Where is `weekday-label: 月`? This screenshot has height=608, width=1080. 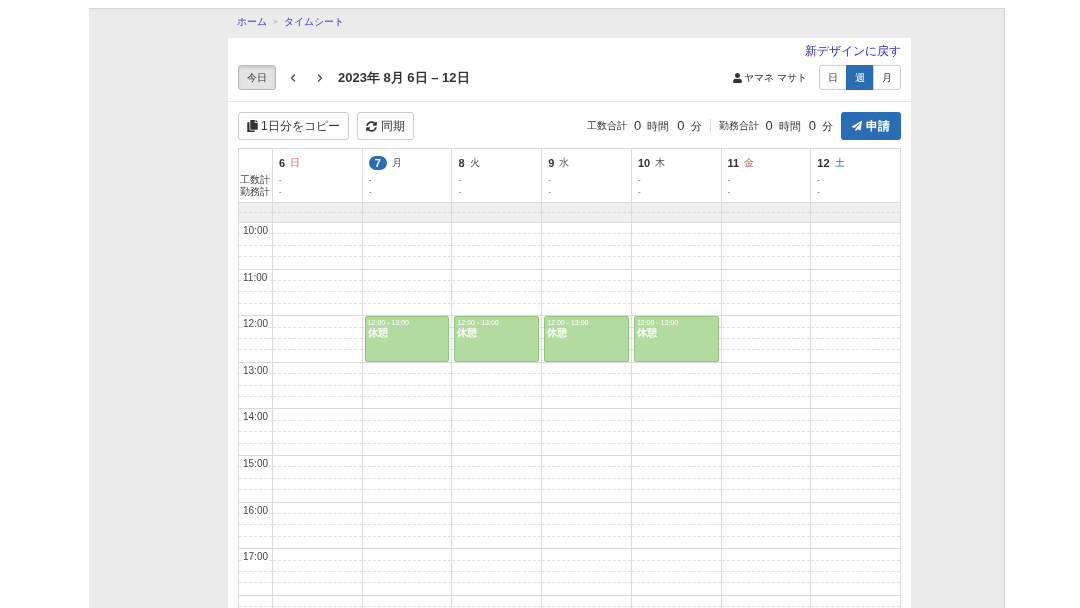
weekday-label: 月 is located at coordinates (396, 163).